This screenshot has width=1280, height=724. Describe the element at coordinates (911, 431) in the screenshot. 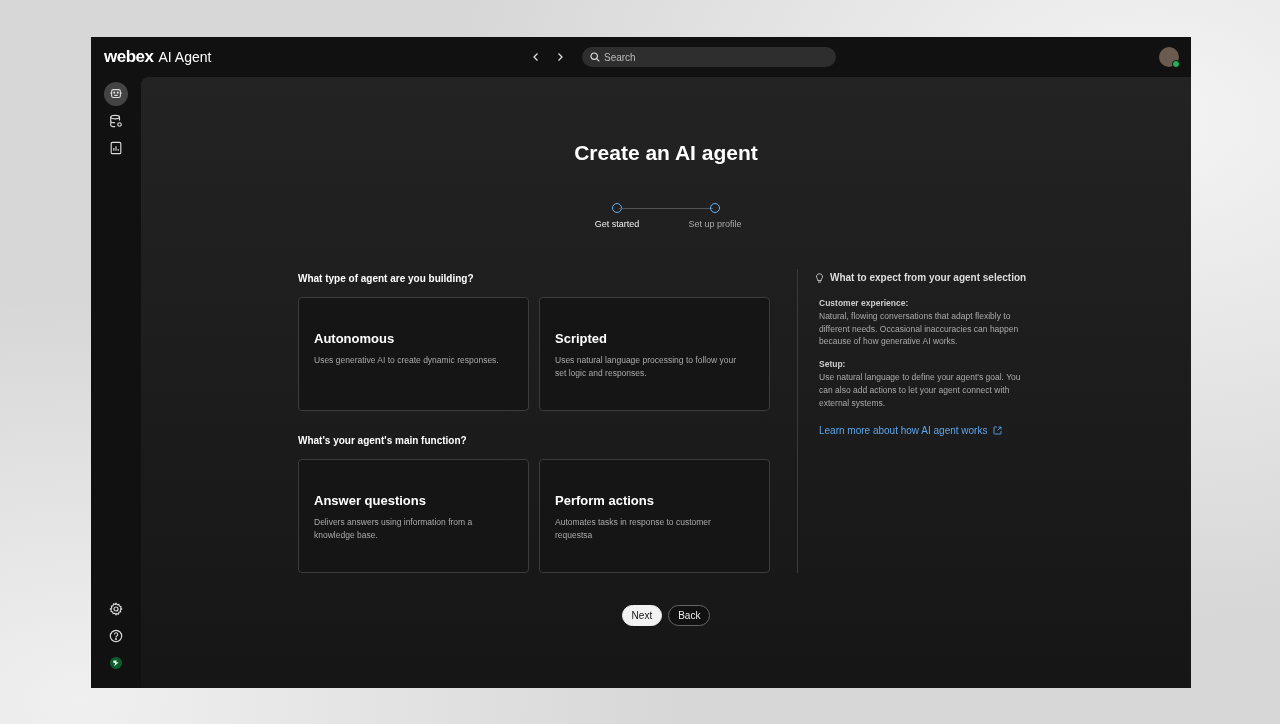

I see `learn-more-link: Learn more about how AI agent works` at that location.